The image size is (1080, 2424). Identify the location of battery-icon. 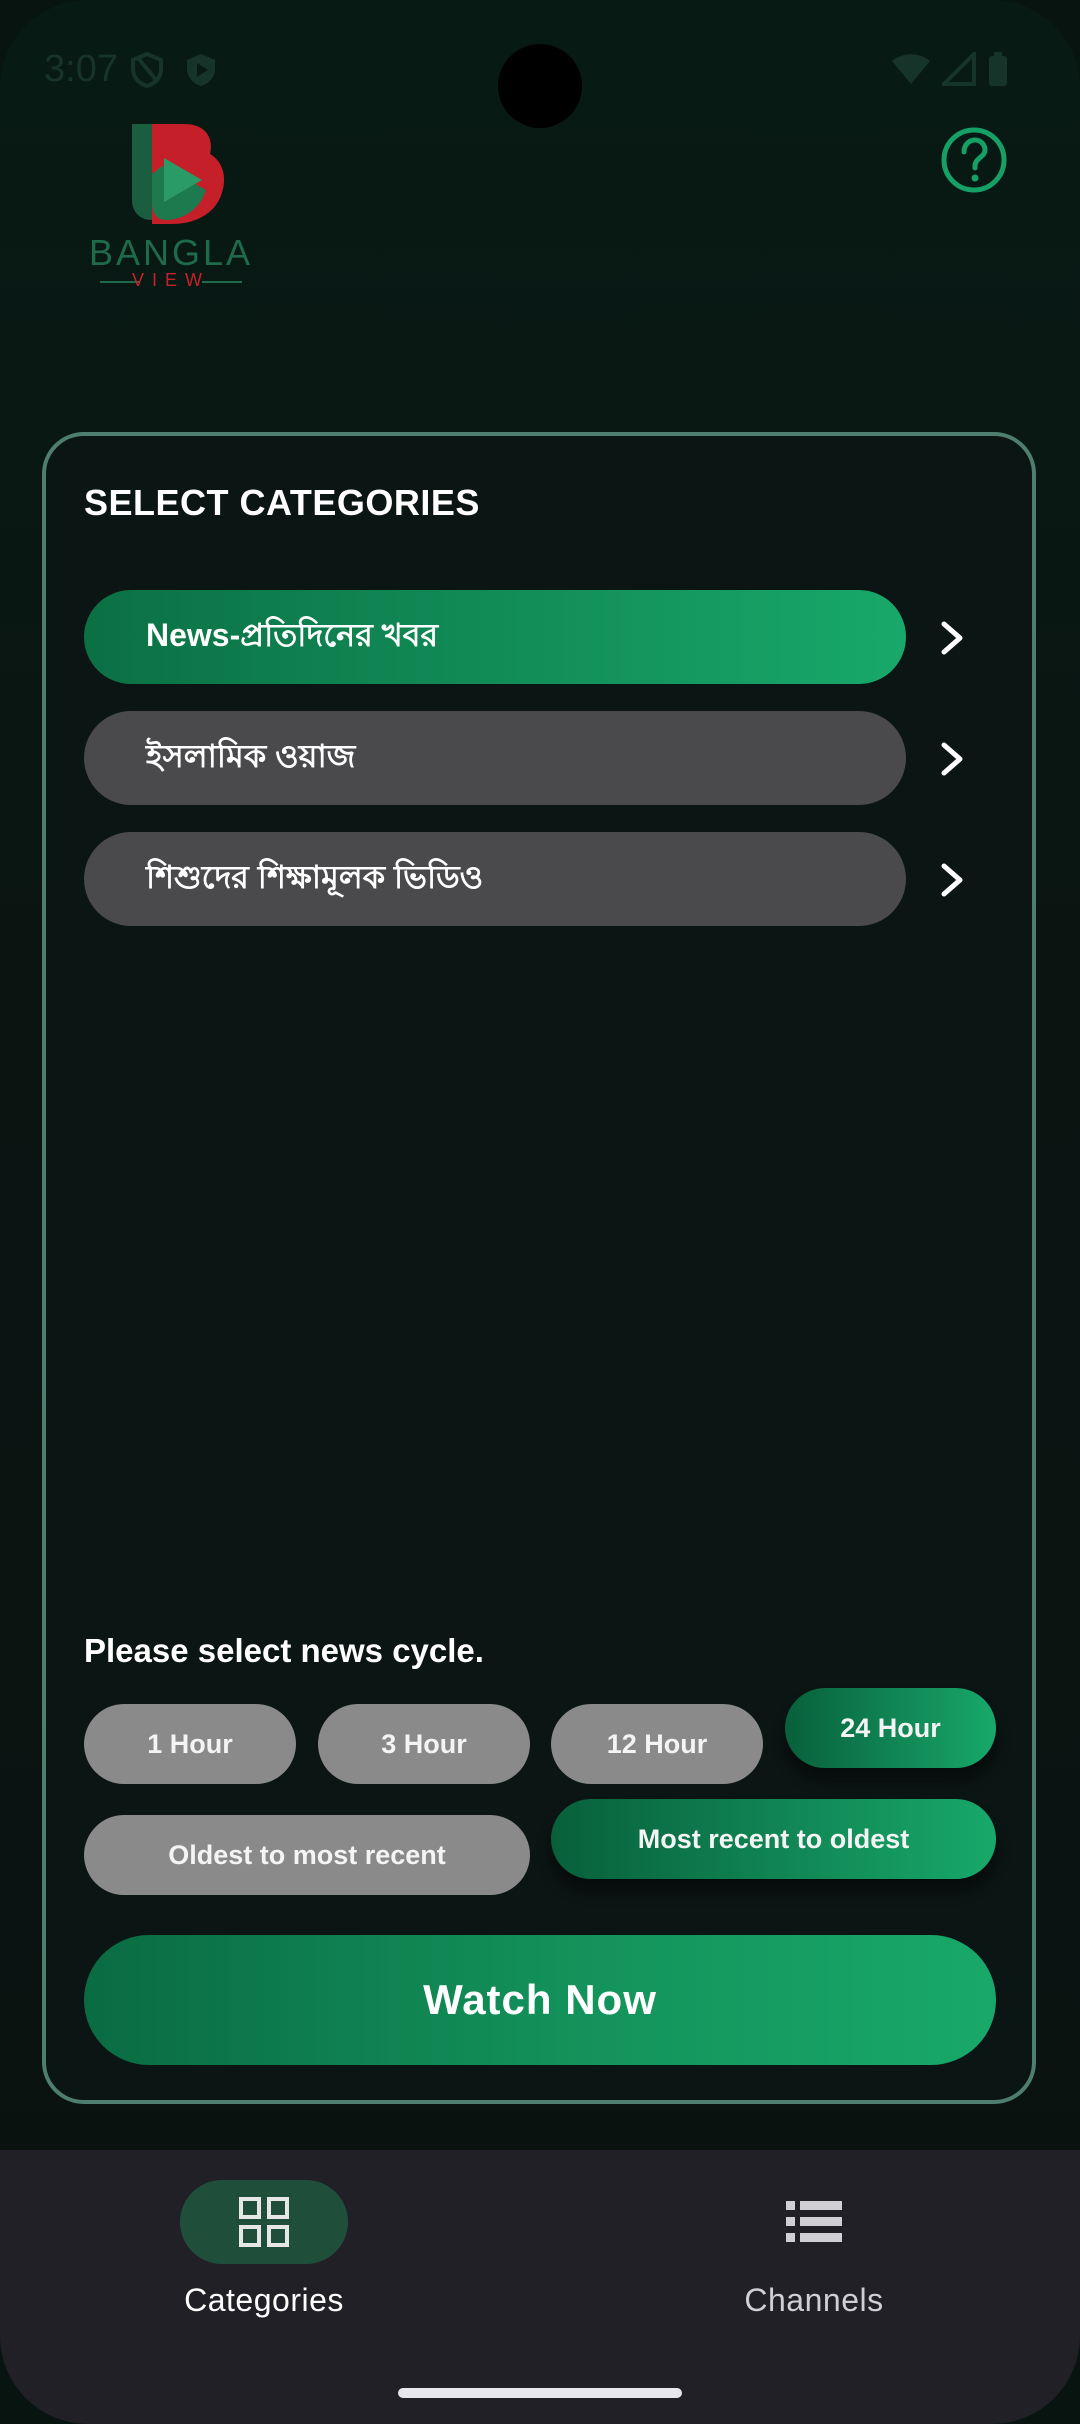
(998, 71).